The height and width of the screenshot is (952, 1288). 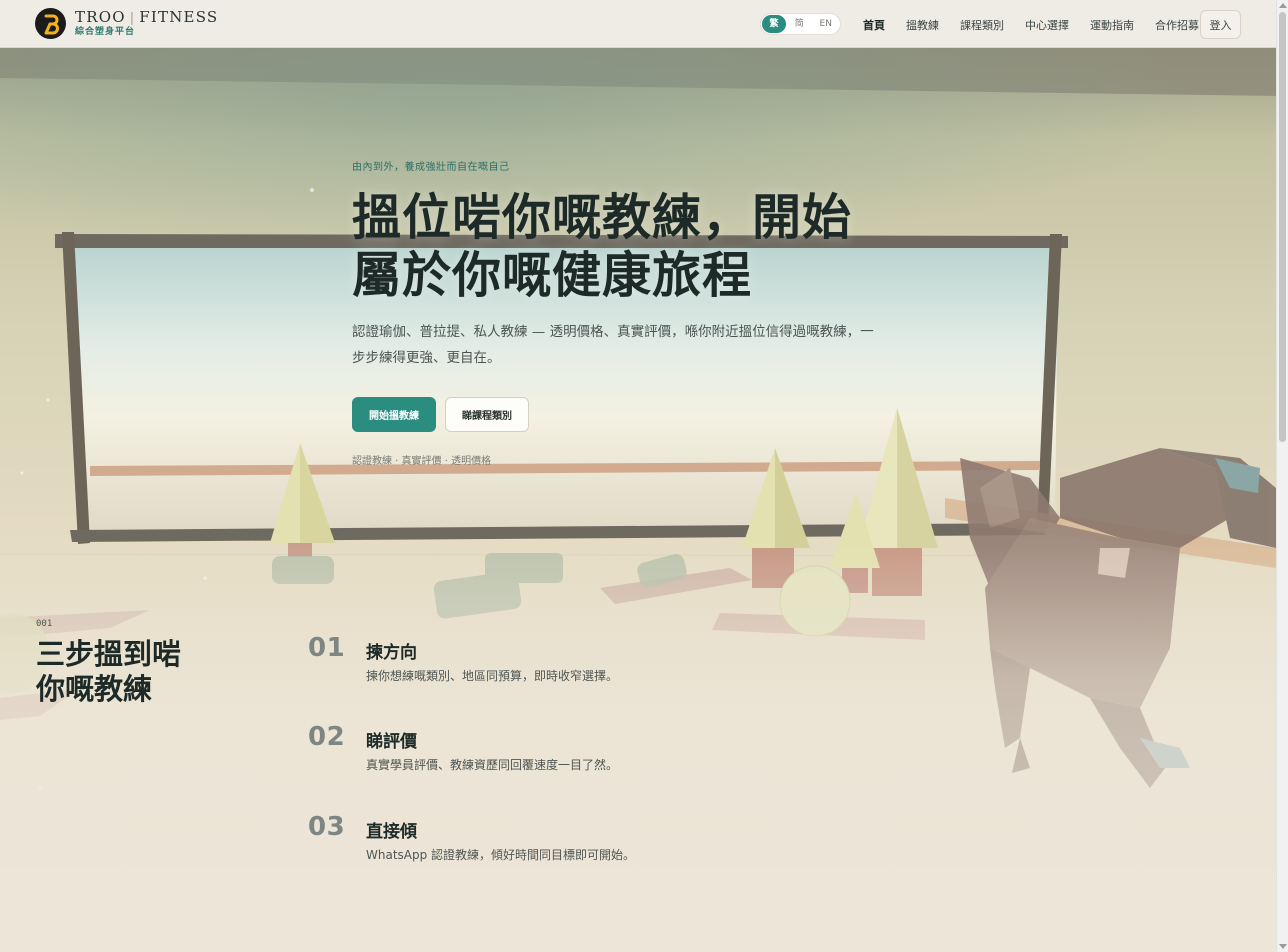 I want to click on step-title: 揀方向, so click(x=391, y=653).